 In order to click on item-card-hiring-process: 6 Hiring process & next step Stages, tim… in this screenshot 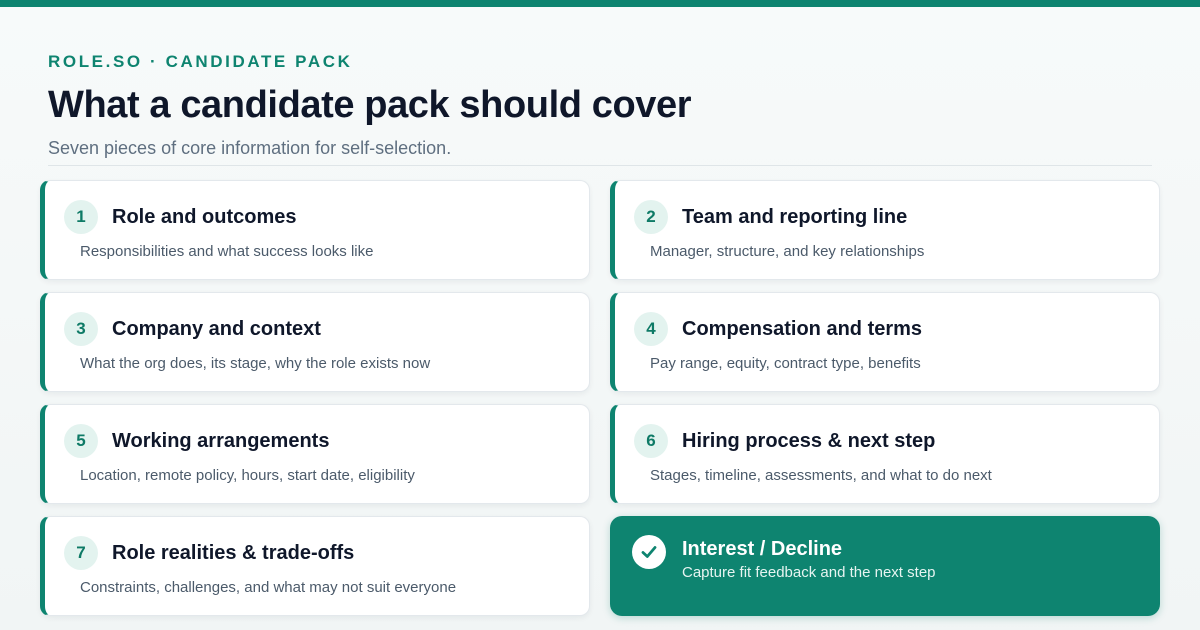, I will do `click(885, 454)`.